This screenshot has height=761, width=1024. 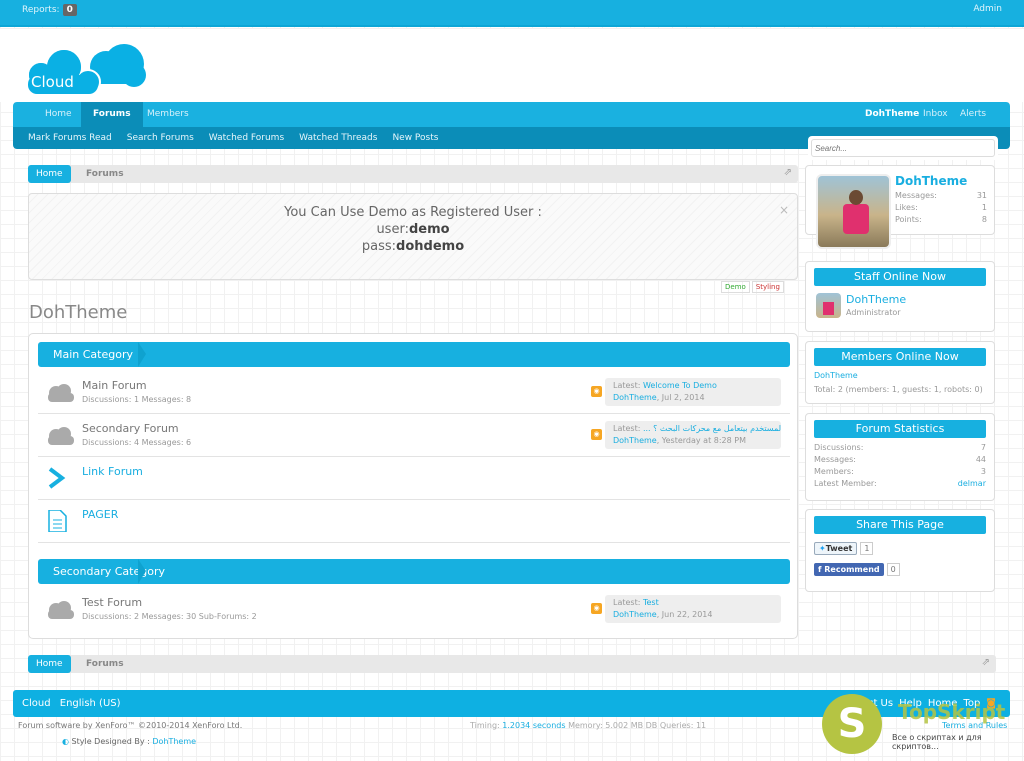 I want to click on tag-styling: Styling, so click(x=767, y=287).